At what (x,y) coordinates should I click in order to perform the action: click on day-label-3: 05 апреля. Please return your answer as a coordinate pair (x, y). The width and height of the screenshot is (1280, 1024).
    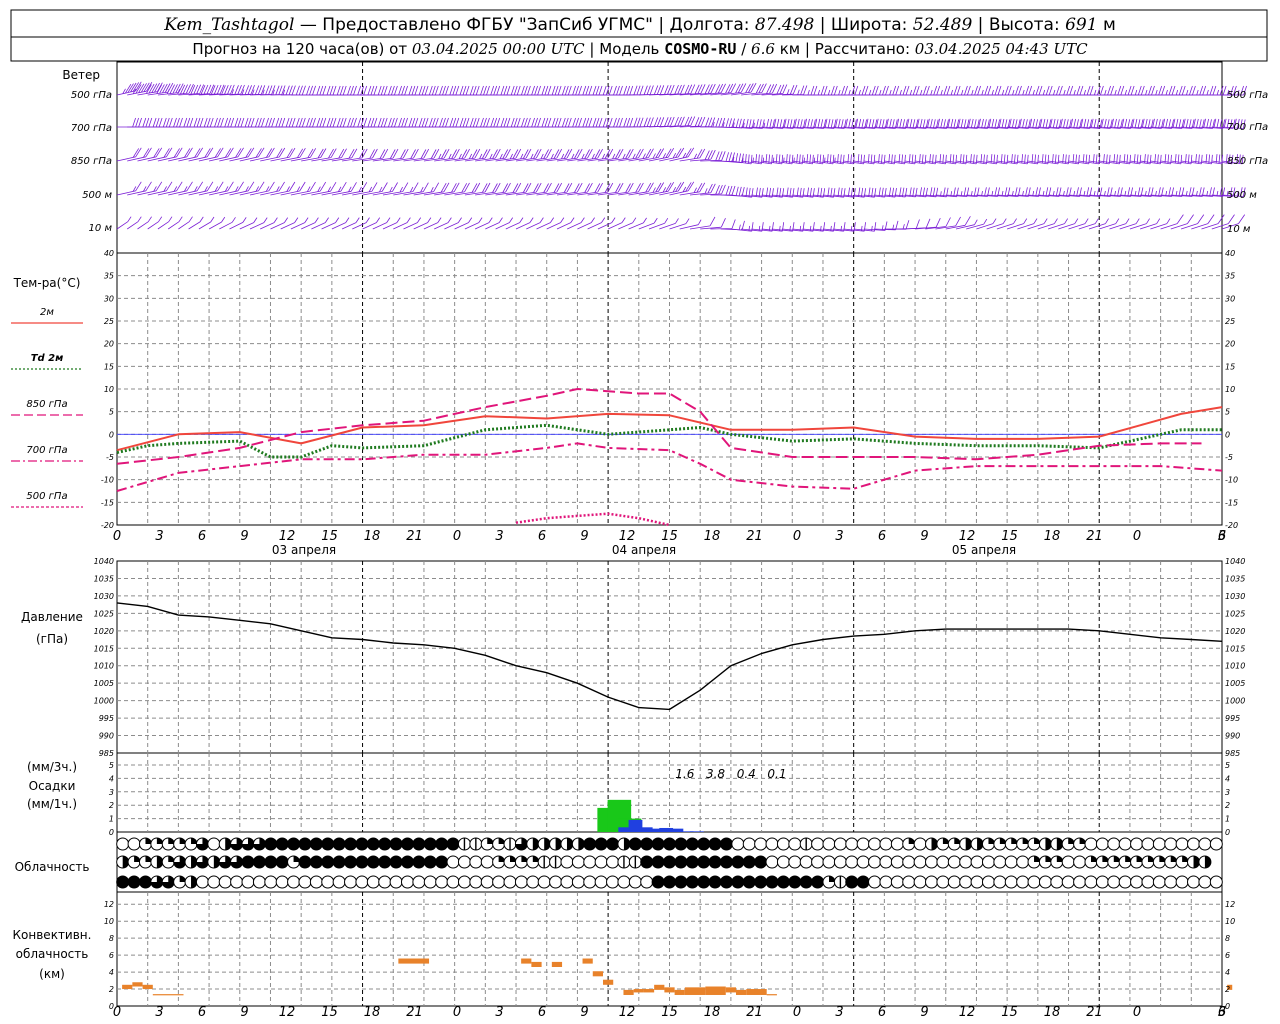
    Looking at the image, I should click on (984, 550).